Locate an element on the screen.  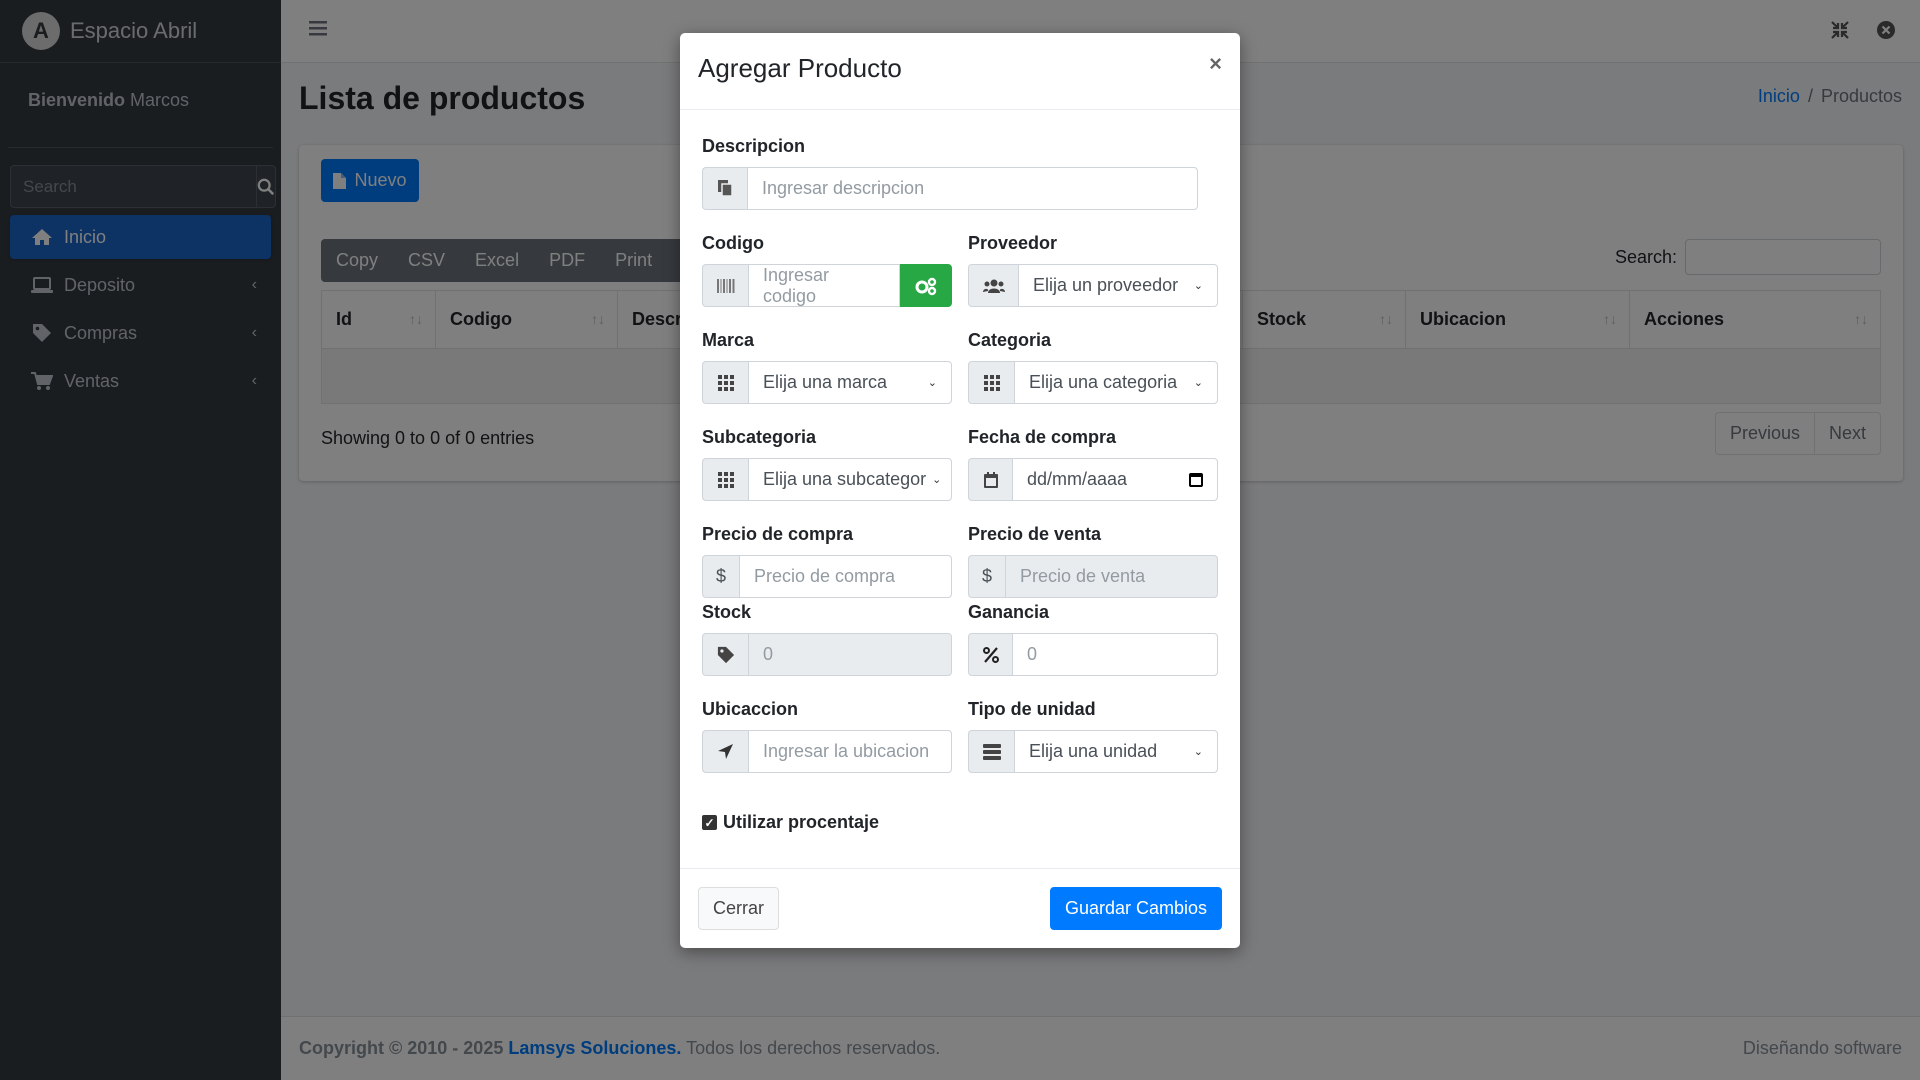
tag-icon is located at coordinates (725, 654).